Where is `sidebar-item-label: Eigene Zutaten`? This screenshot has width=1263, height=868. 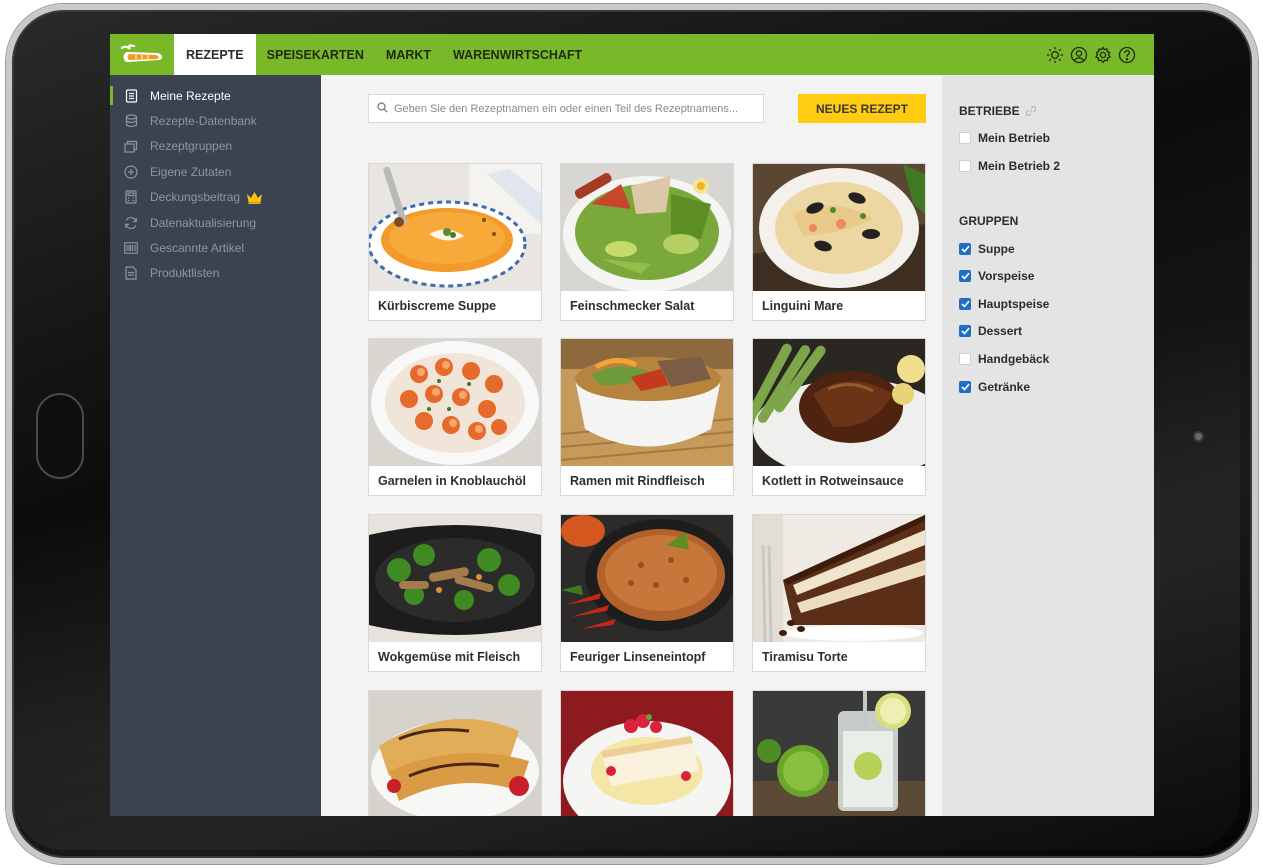 sidebar-item-label: Eigene Zutaten is located at coordinates (191, 171).